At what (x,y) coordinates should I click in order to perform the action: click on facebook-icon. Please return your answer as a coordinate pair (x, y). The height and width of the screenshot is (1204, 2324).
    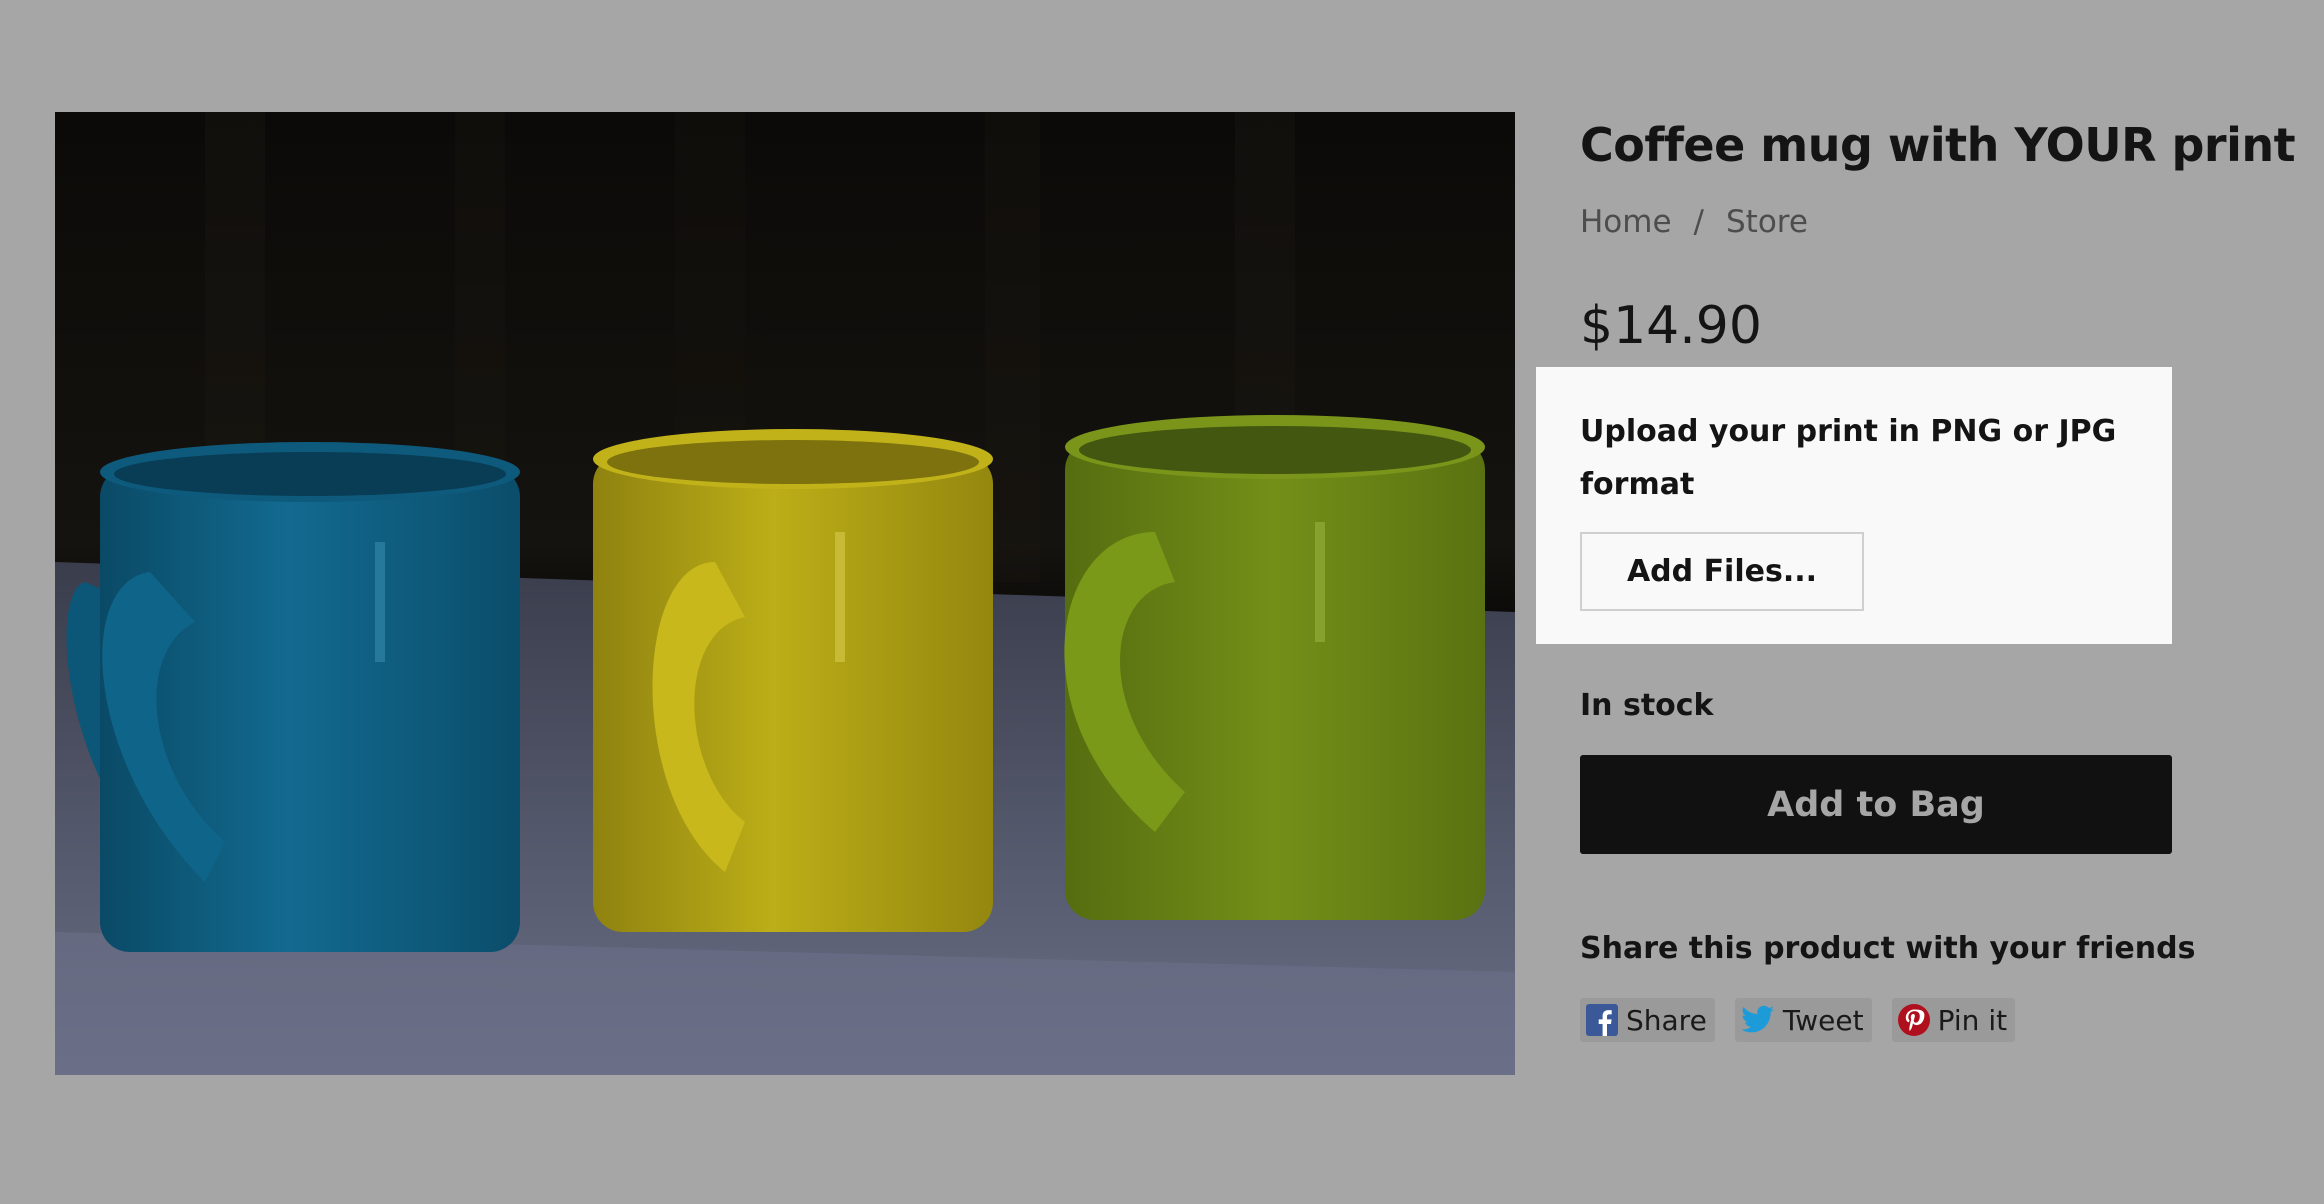
    Looking at the image, I should click on (1602, 1020).